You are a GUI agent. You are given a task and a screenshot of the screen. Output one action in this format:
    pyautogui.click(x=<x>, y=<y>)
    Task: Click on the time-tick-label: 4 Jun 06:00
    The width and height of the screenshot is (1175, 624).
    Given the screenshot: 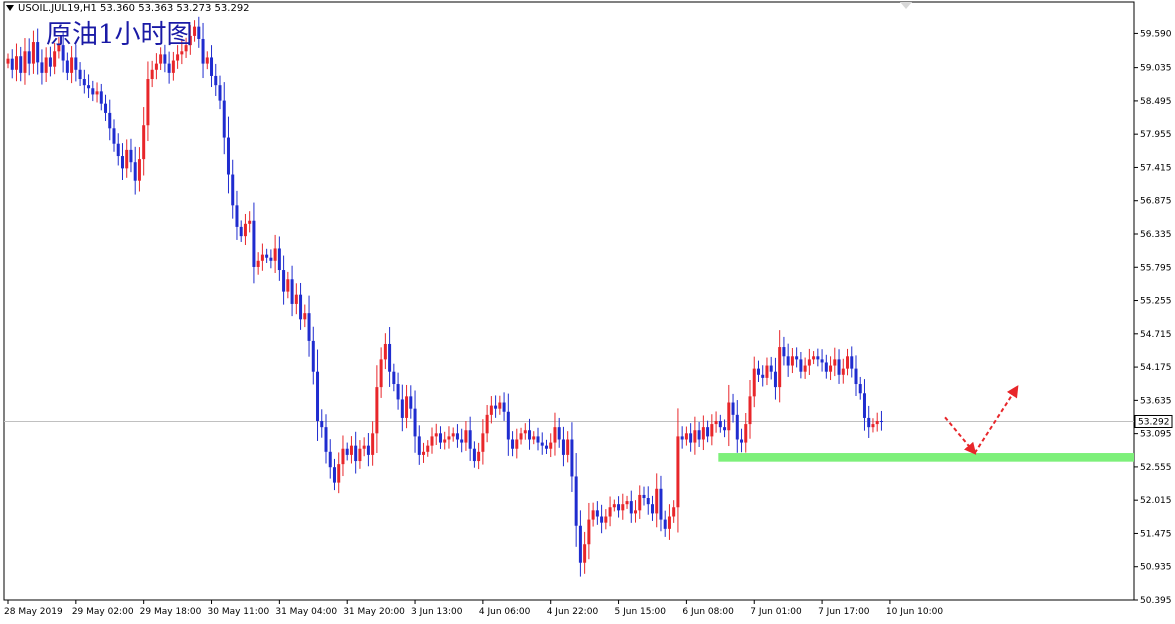 What is the action you would take?
    pyautogui.click(x=505, y=612)
    